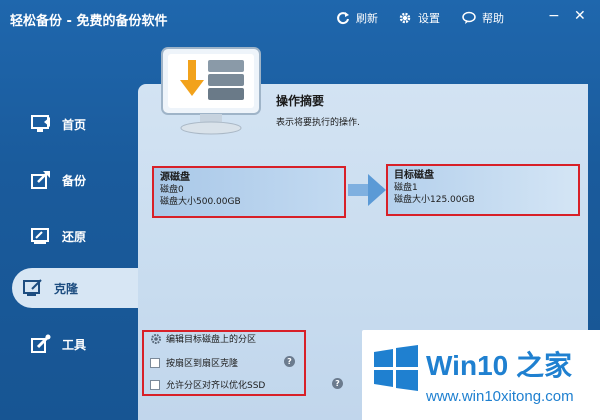 The width and height of the screenshot is (600, 420). I want to click on clone-icon, so click(32, 287).